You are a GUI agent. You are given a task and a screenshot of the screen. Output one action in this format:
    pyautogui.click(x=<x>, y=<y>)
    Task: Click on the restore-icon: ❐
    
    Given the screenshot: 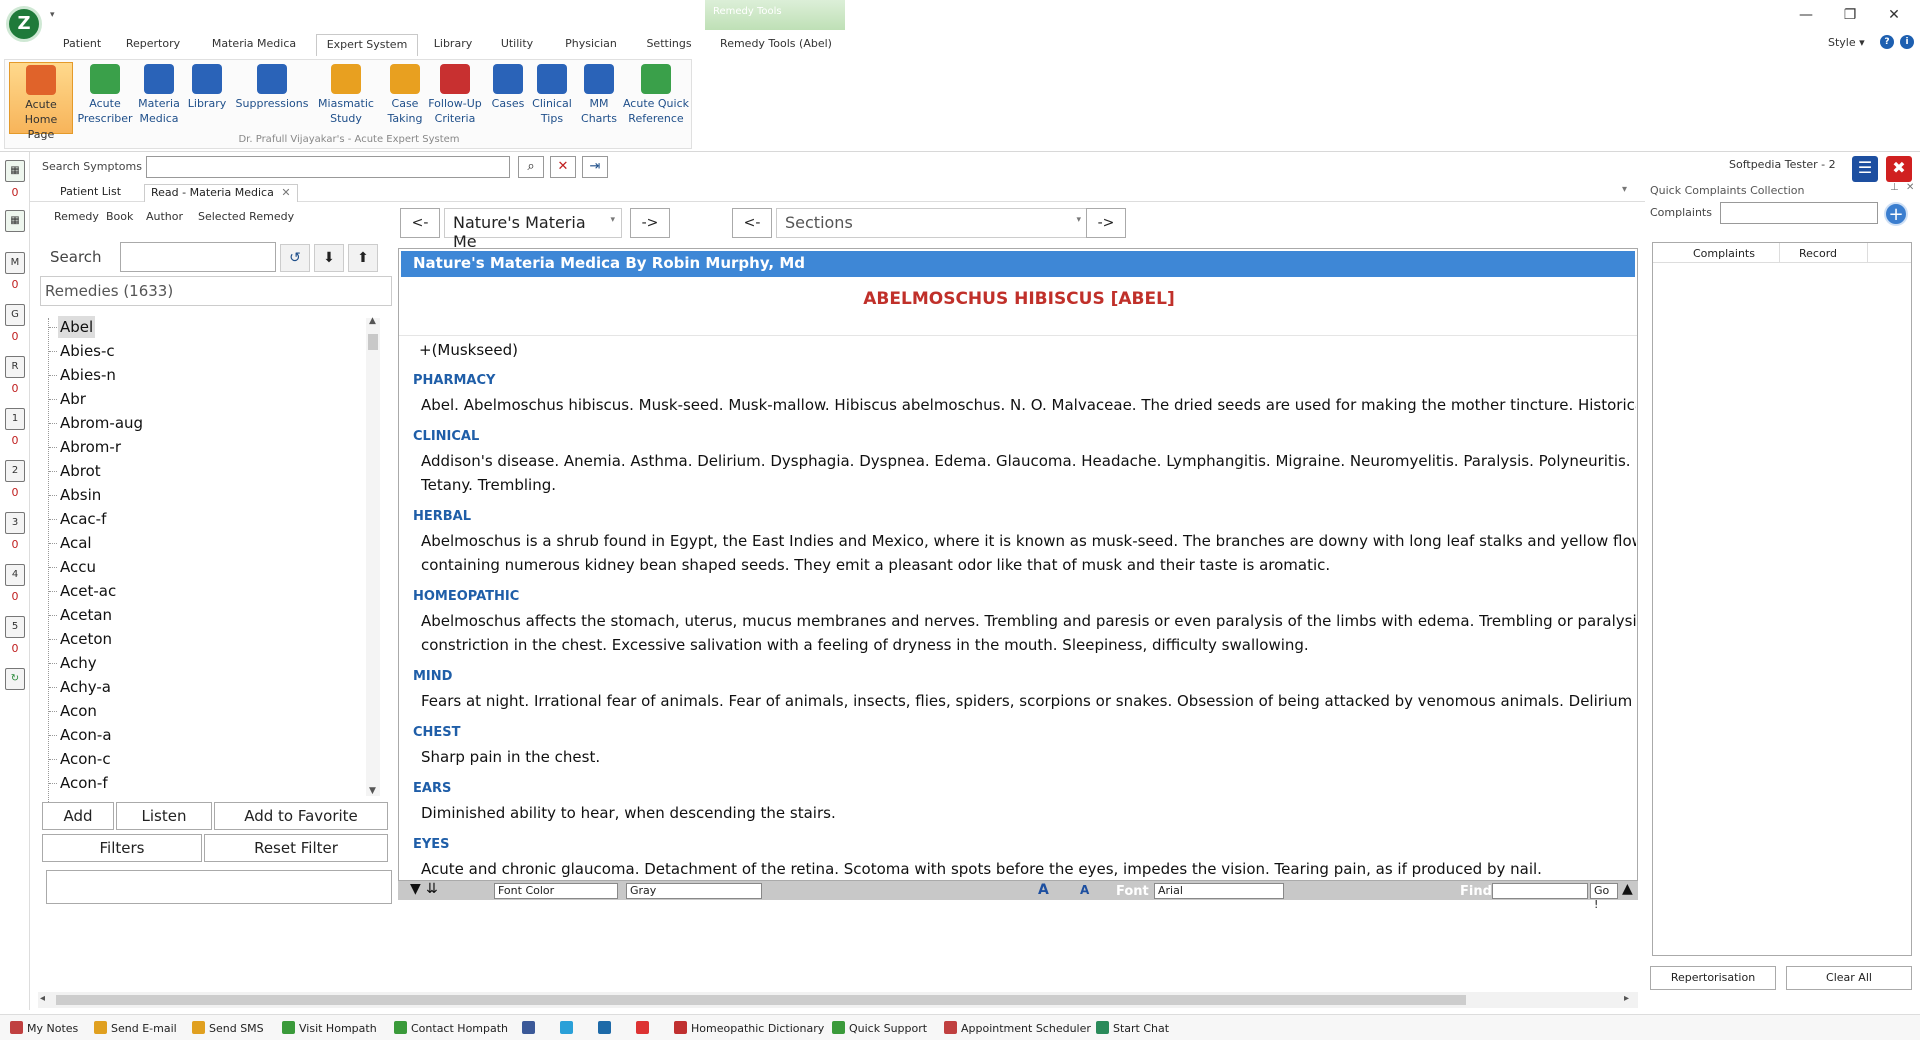 What is the action you would take?
    pyautogui.click(x=1850, y=15)
    